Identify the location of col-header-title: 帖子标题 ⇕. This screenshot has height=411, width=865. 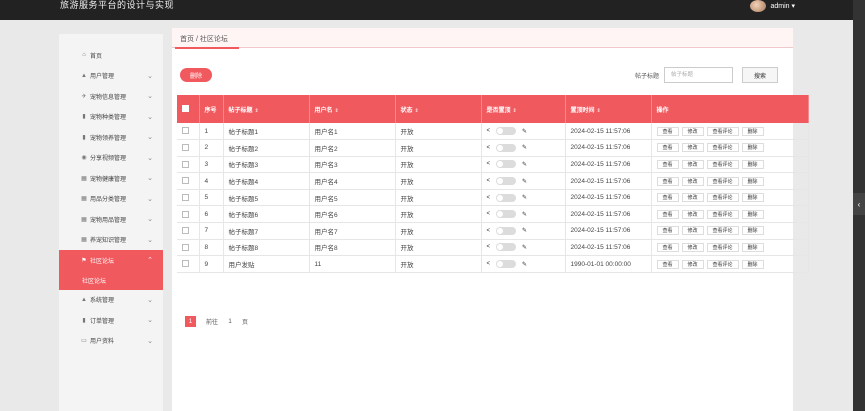
(266, 109).